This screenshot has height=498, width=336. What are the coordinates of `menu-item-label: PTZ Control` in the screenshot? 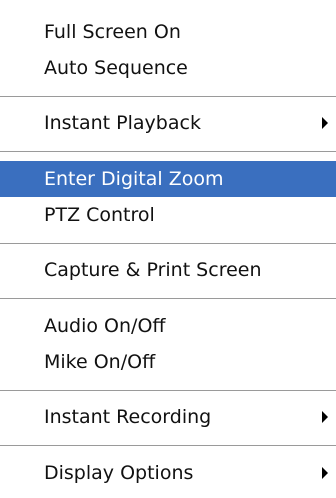 It's located at (99, 215).